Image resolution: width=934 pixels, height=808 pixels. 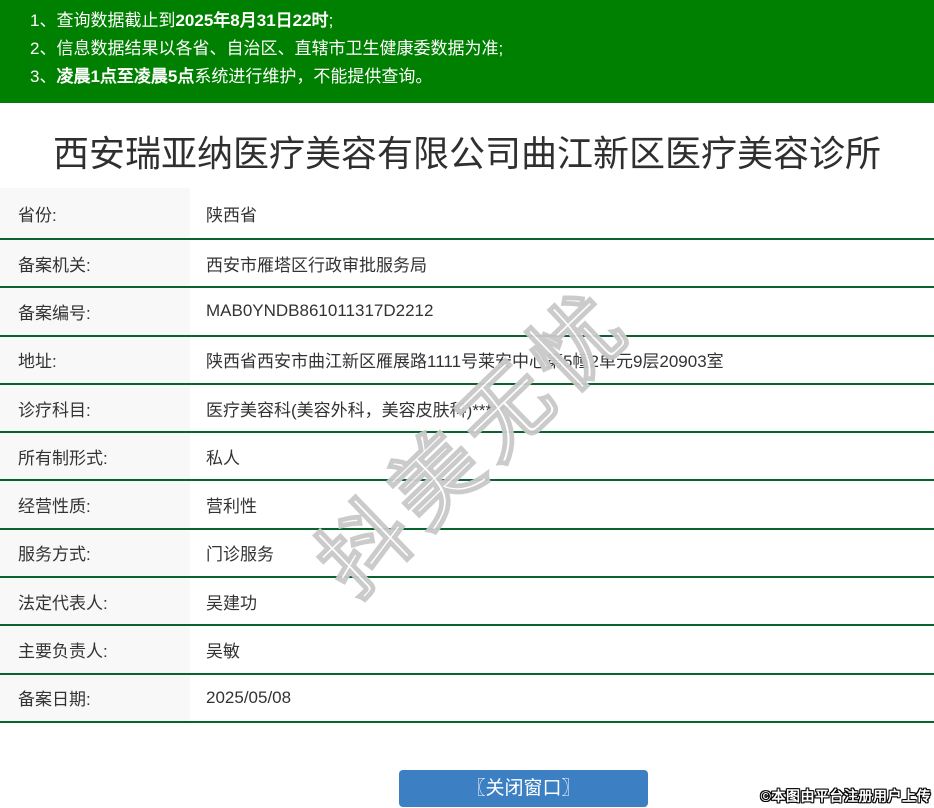 What do you see at coordinates (95, 456) in the screenshot?
I see `row-label: 所有制形式:` at bounding box center [95, 456].